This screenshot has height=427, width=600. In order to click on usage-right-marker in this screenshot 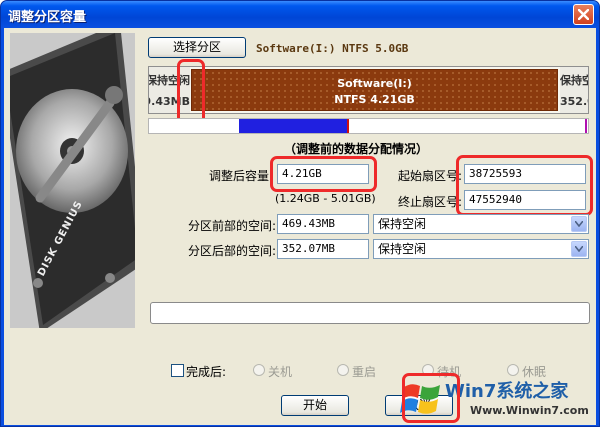, I will do `click(586, 126)`.